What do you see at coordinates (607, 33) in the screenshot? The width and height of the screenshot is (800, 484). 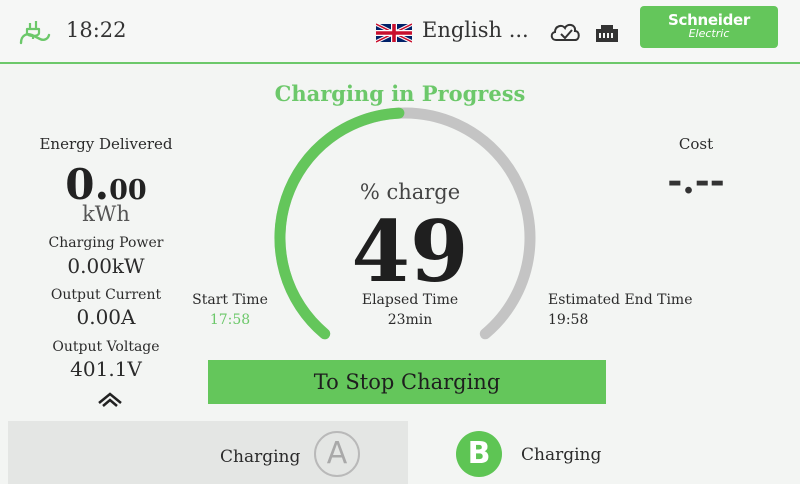 I see `ethernet-icon` at bounding box center [607, 33].